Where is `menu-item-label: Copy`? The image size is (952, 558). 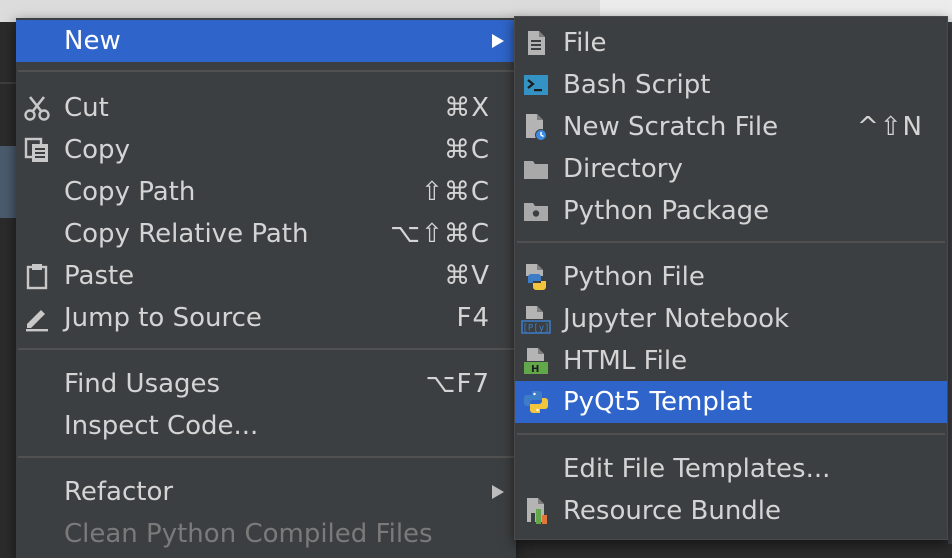 menu-item-label: Copy is located at coordinates (97, 150).